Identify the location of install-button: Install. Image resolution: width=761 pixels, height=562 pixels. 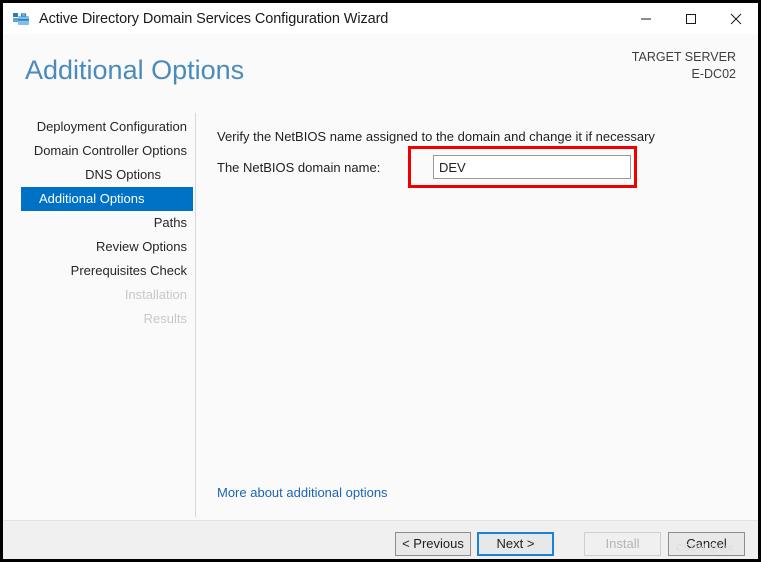
(622, 544).